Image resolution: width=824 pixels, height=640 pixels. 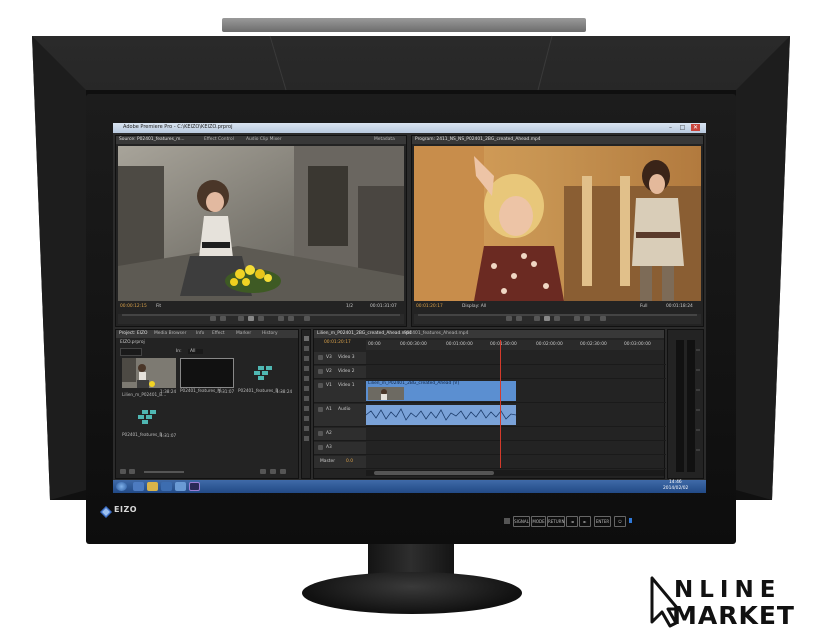 What do you see at coordinates (644, 306) in the screenshot?
I see `program-scale-select: Full` at bounding box center [644, 306].